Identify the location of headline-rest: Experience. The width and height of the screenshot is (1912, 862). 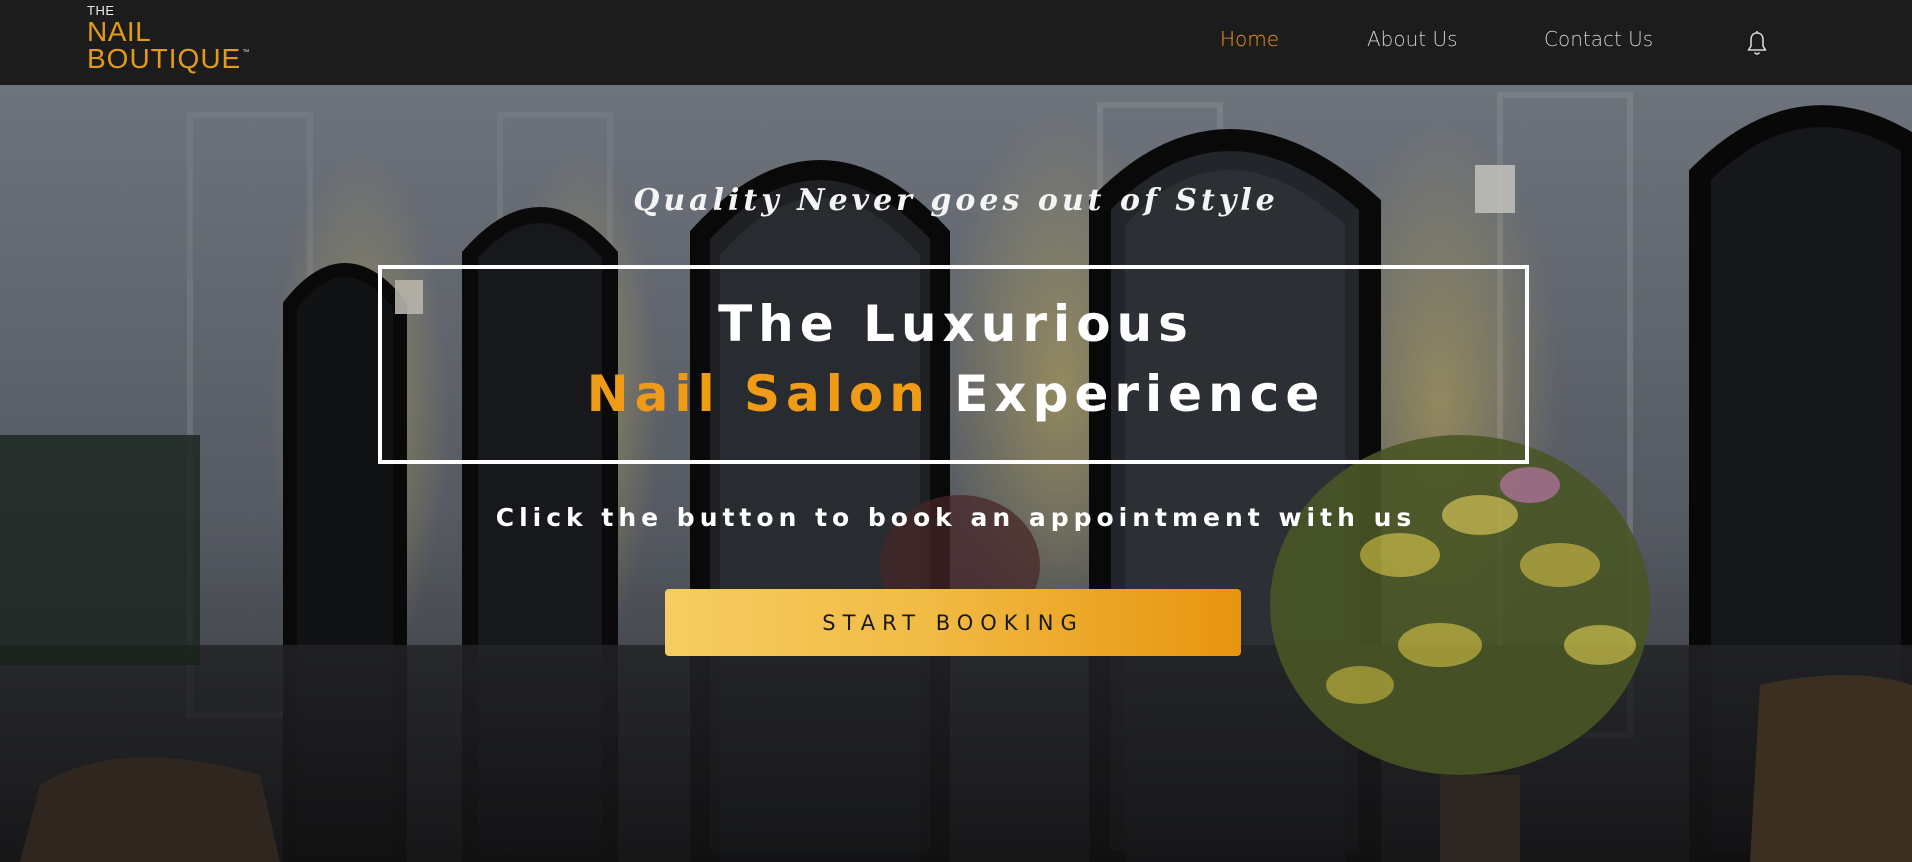
(1128, 394).